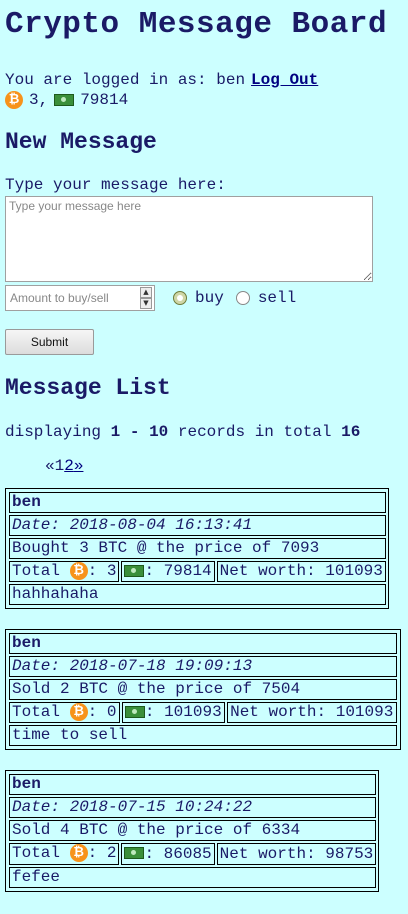 The image size is (408, 914). Describe the element at coordinates (125, 80) in the screenshot. I see `login-text: You are logged in as: ben` at that location.